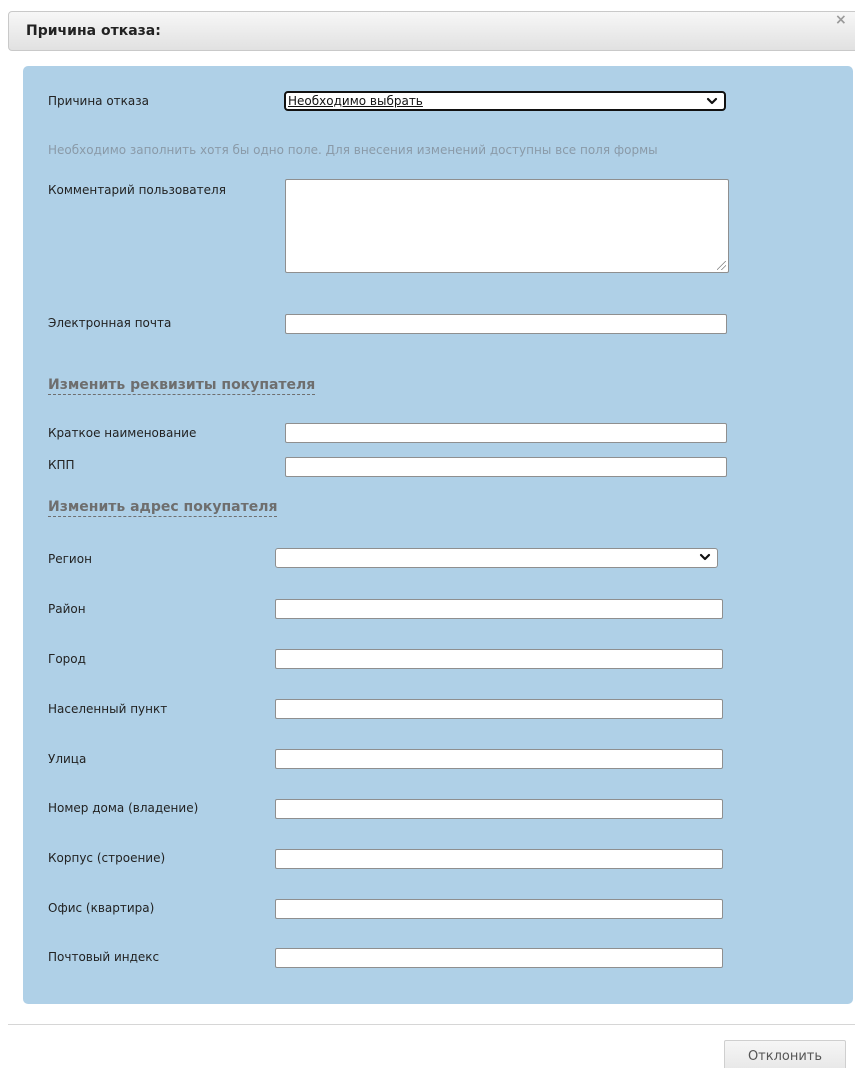 This screenshot has width=855, height=1068. What do you see at coordinates (182, 386) in the screenshot?
I see `edit-buyer-details-link: Изменить реквизиты покупателя` at bounding box center [182, 386].